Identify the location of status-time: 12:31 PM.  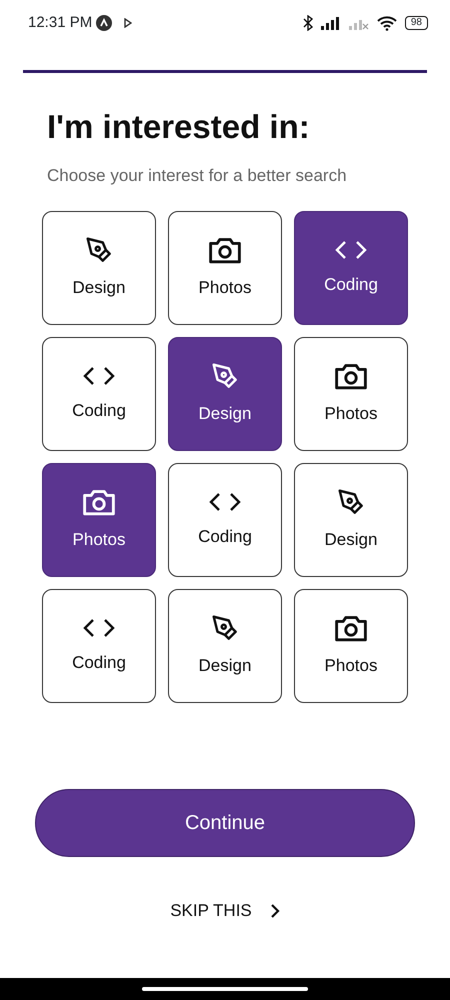
(60, 22).